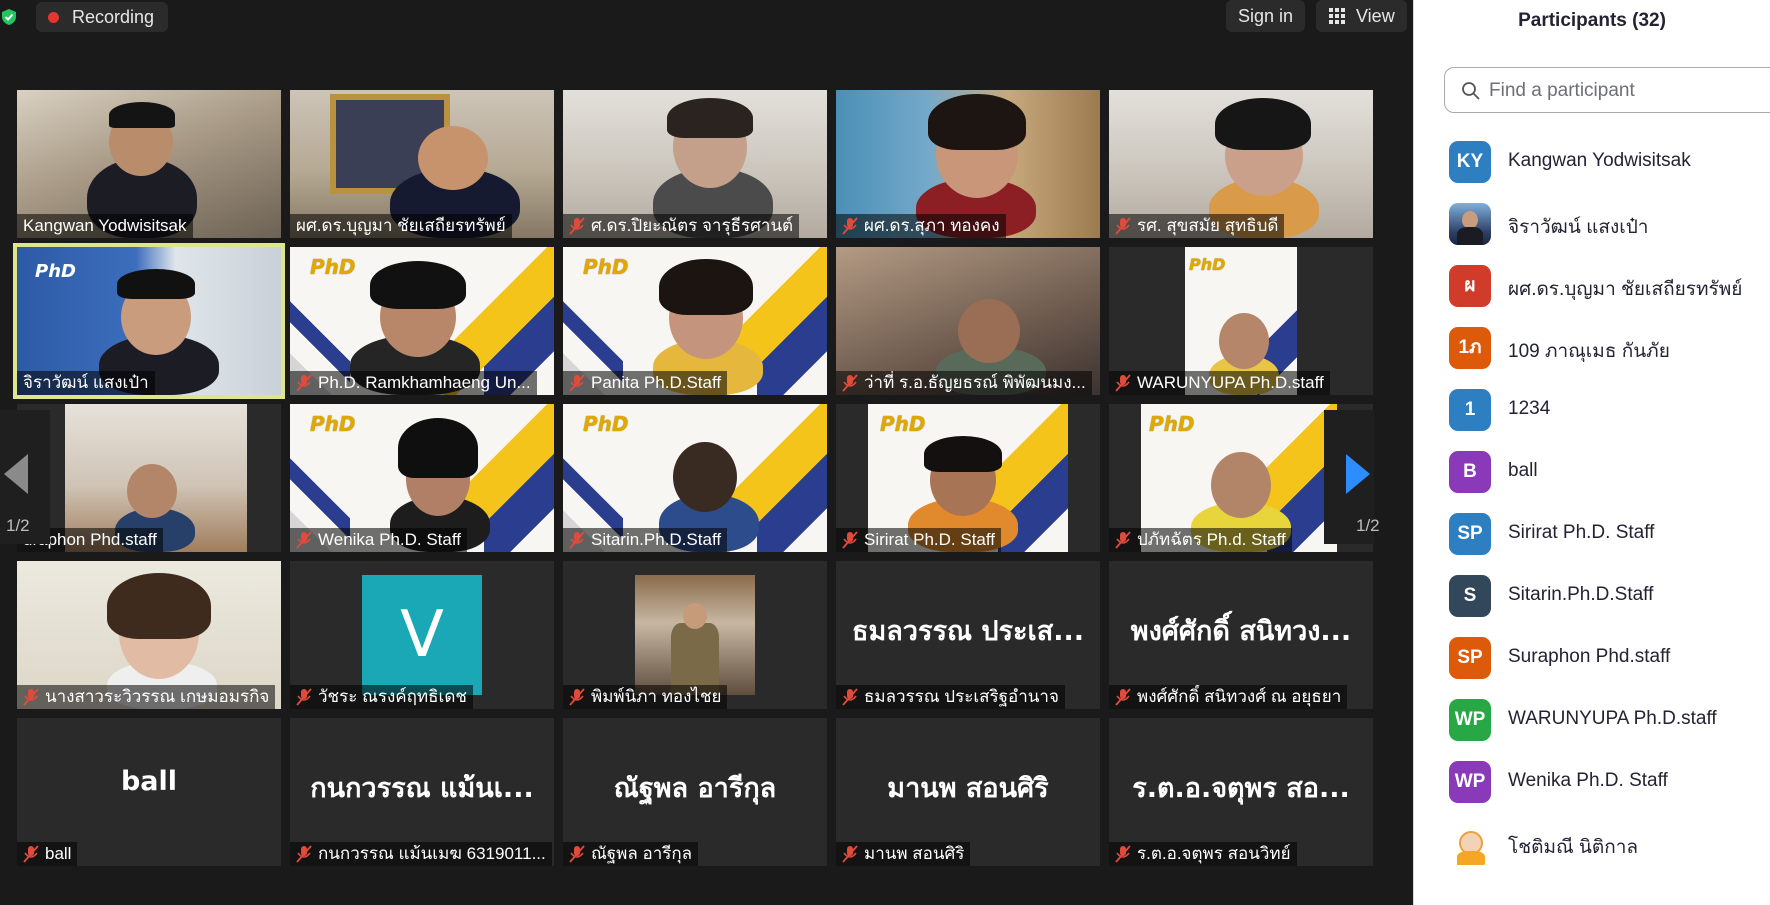 The width and height of the screenshot is (1770, 905). Describe the element at coordinates (1470, 596) in the screenshot. I see `participant-initials-avatar: S` at that location.